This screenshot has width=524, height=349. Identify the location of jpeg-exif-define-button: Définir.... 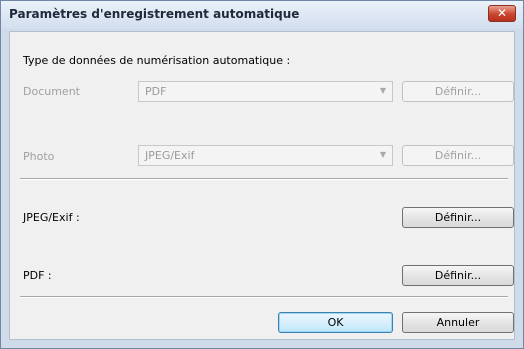
(458, 217).